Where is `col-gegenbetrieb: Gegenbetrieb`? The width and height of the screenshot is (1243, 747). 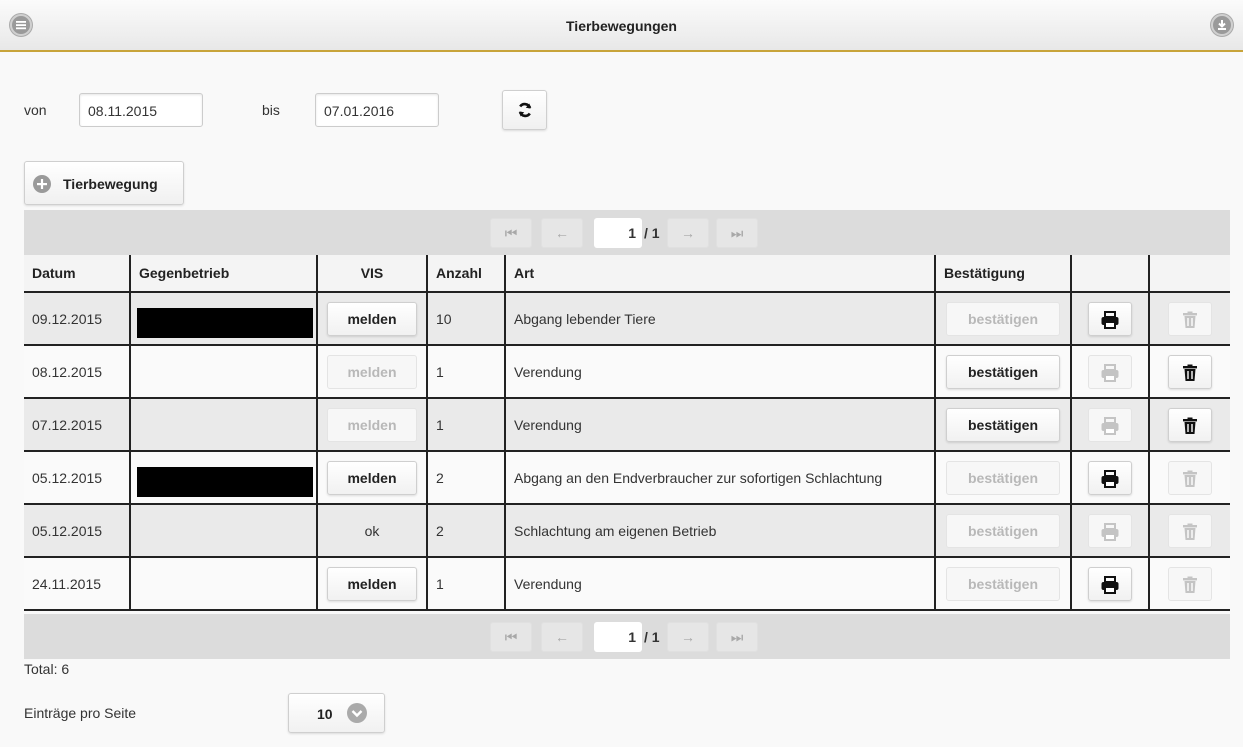 col-gegenbetrieb: Gegenbetrieb is located at coordinates (223, 274).